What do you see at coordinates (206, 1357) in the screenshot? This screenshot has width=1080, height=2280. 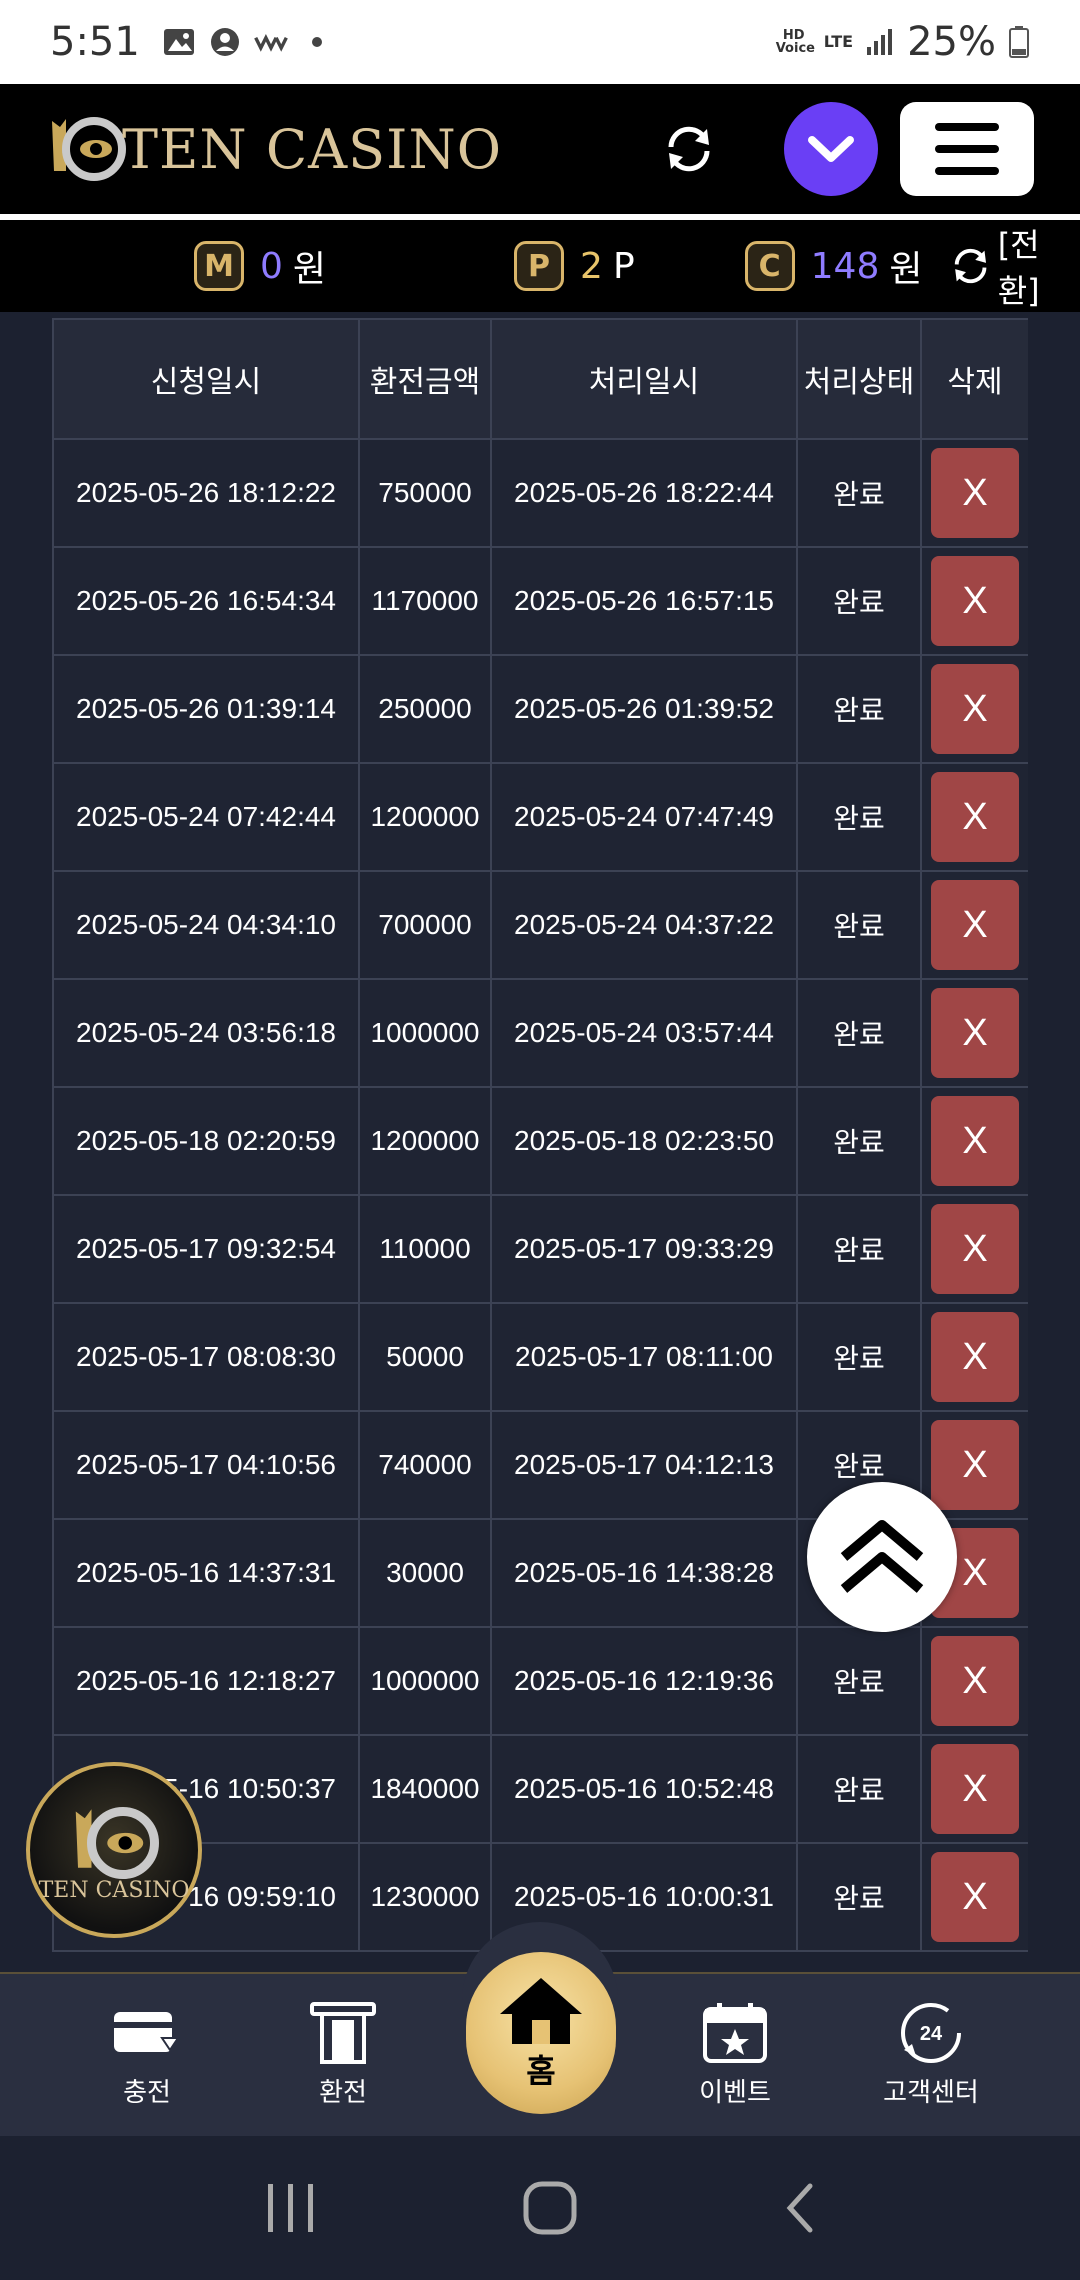 I see `request-time-cell: 2025-05-17 08:08:30` at bounding box center [206, 1357].